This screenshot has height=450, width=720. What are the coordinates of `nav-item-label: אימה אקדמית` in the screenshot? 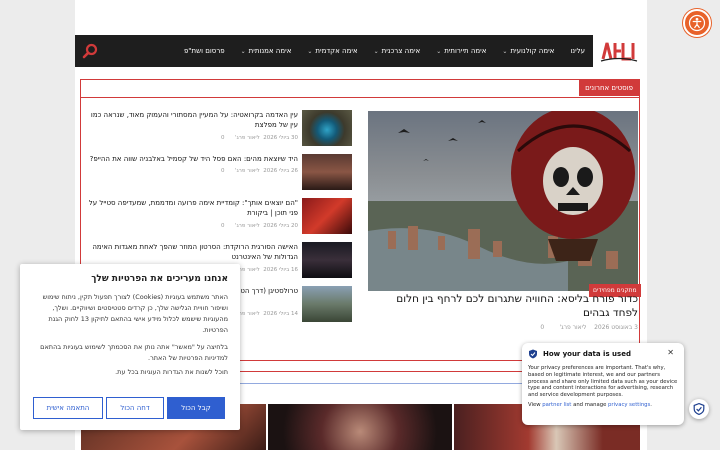 It's located at (336, 51).